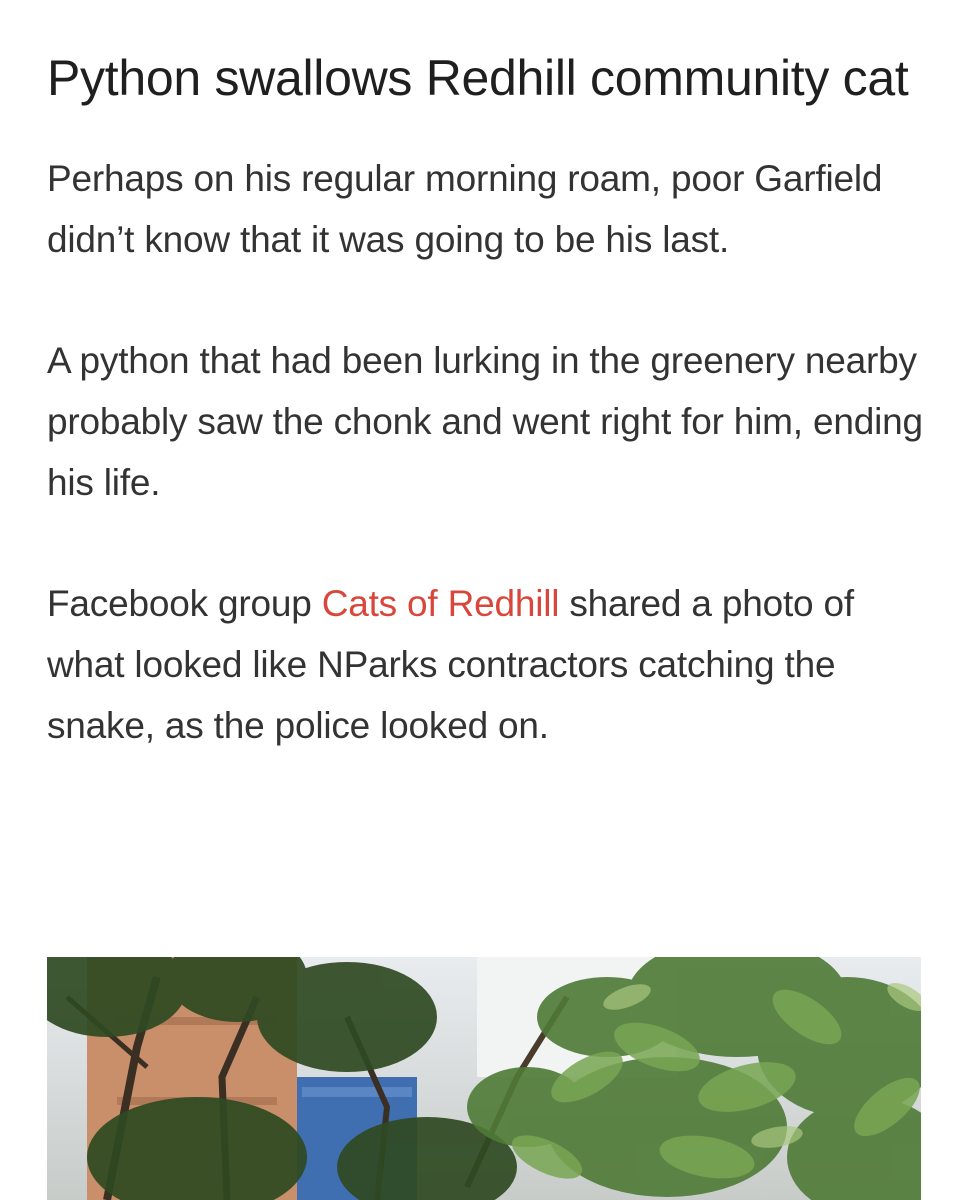 The image size is (968, 1200). Describe the element at coordinates (184, 603) in the screenshot. I see `paragraph-text-before-link: Facebook group` at that location.